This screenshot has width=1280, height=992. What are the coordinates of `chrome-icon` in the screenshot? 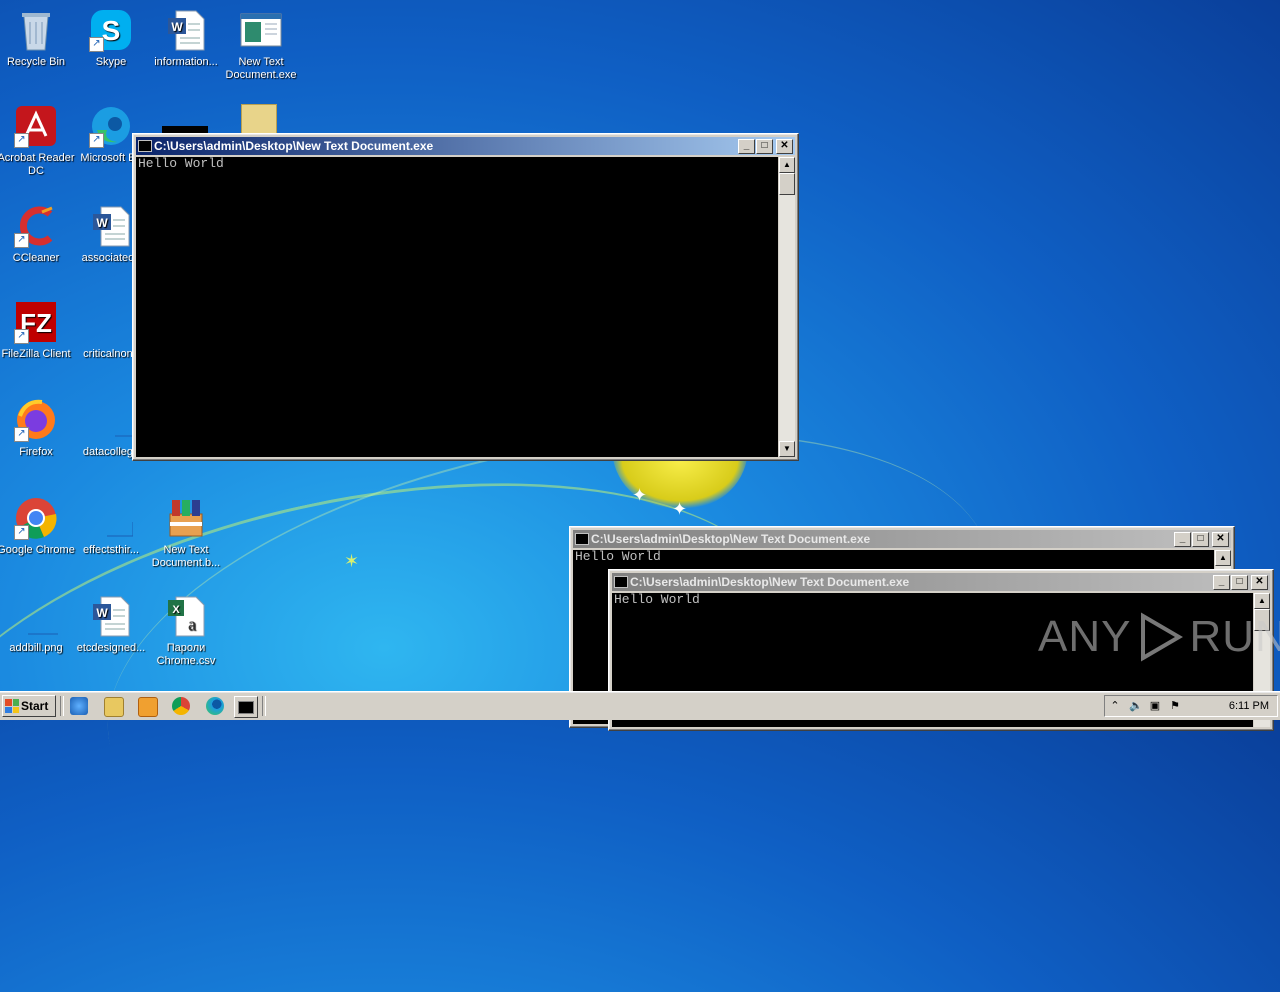 It's located at (181, 706).